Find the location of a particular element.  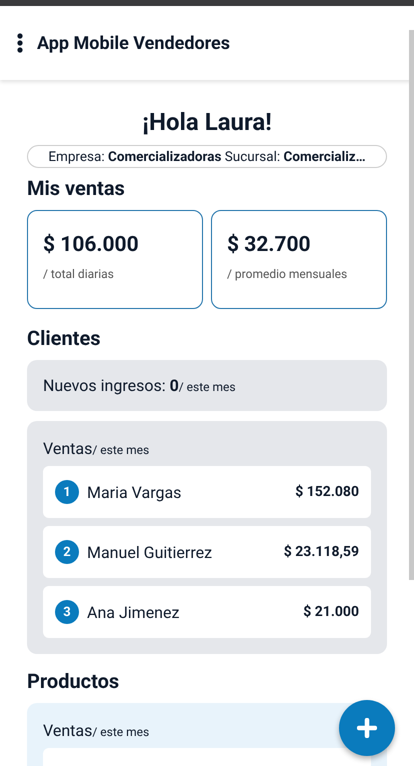

client-name: Ana Jimenez is located at coordinates (133, 612).